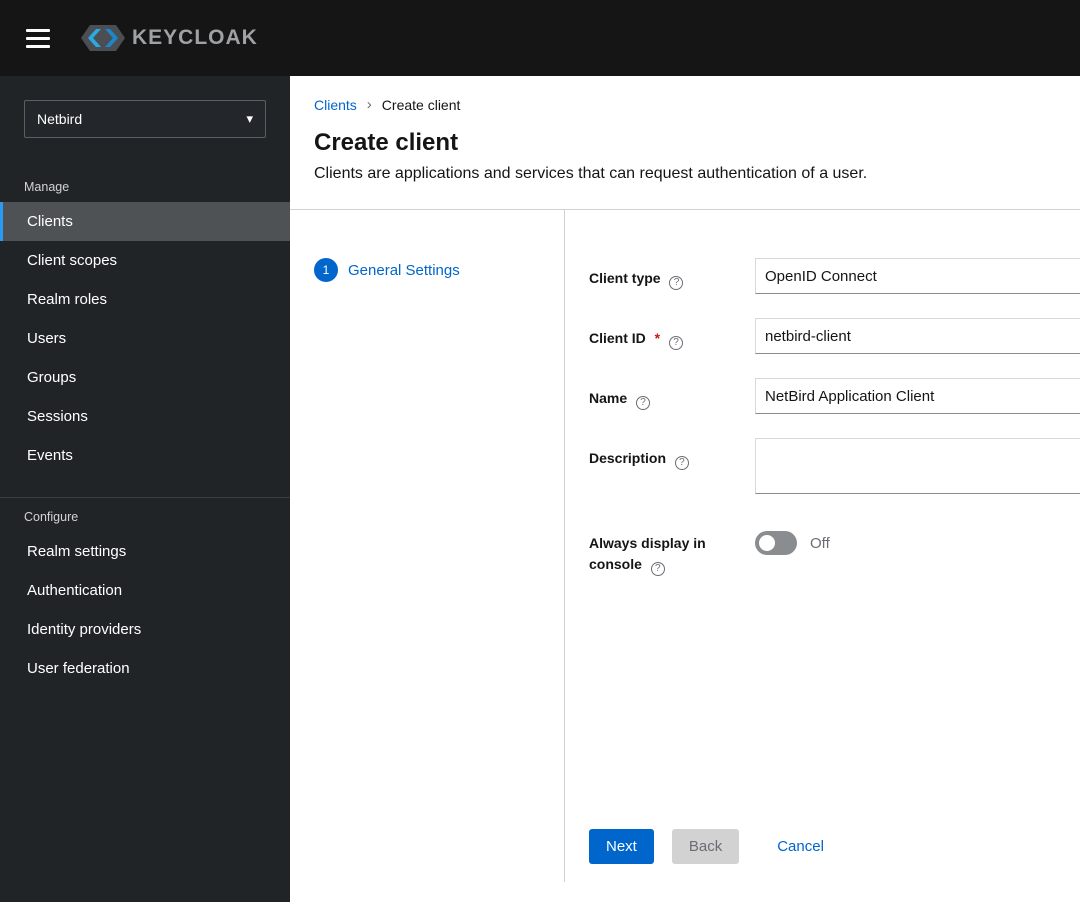 The height and width of the screenshot is (902, 1080). I want to click on client-type-control, so click(917, 276).